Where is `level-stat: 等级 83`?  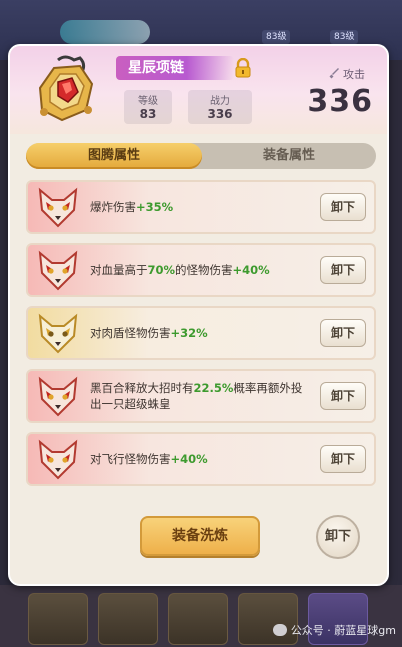 level-stat: 等级 83 is located at coordinates (148, 107).